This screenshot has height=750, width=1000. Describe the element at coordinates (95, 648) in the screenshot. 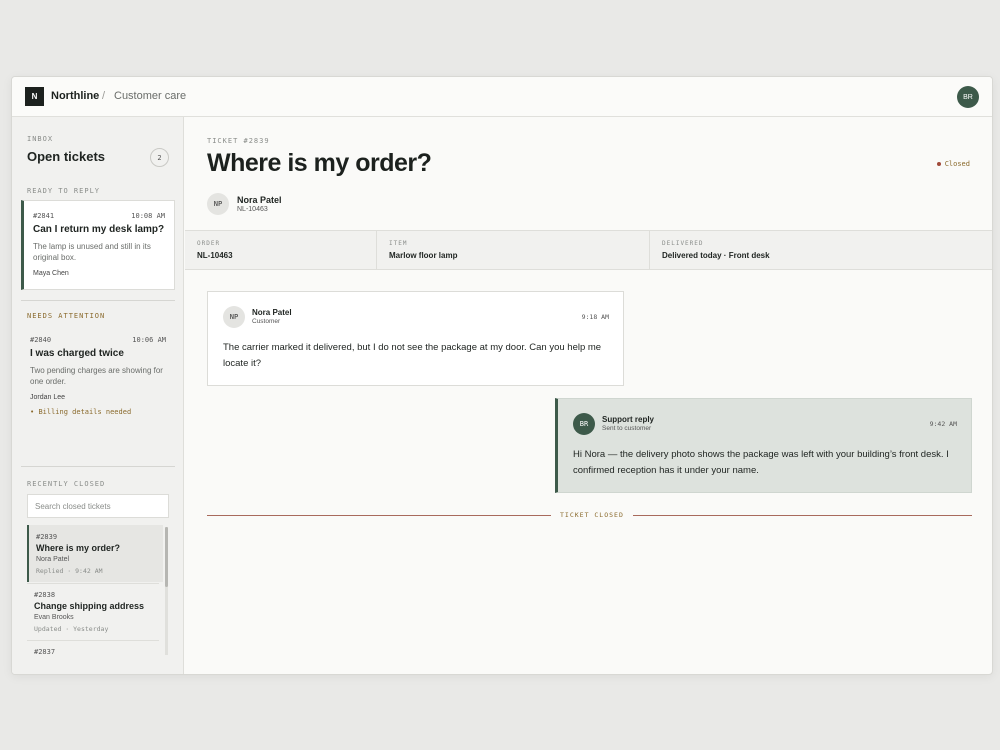

I see `closed-ticket-2837: #2837` at that location.